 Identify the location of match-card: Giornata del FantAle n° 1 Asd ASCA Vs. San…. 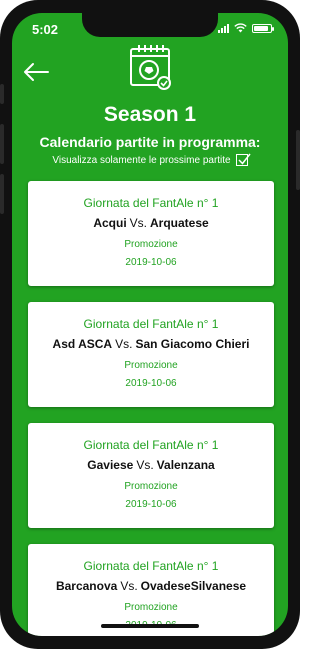
(151, 354).